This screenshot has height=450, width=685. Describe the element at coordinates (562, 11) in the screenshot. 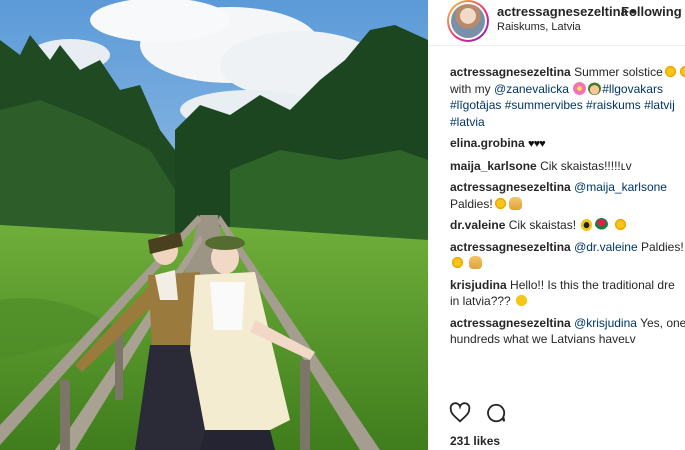

I see `header-username: actressagnesezeltina` at that location.